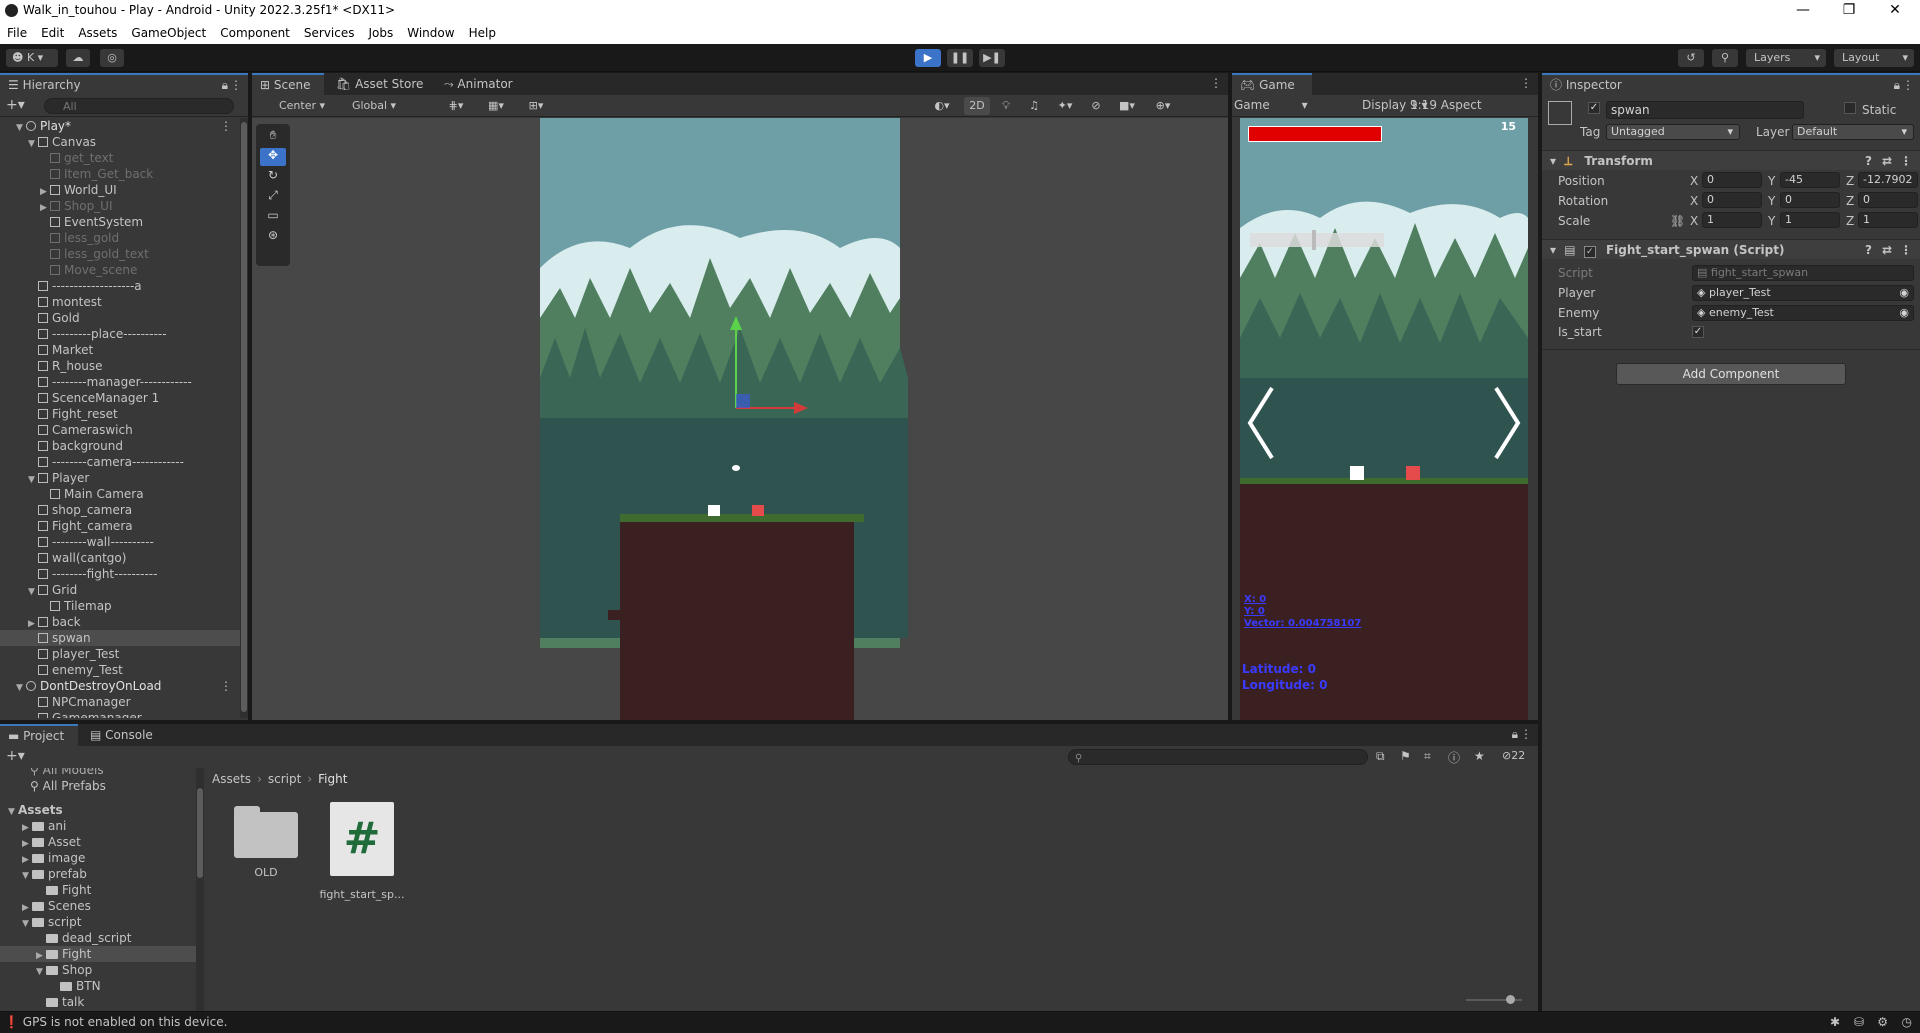 Image resolution: width=1920 pixels, height=1033 pixels. Describe the element at coordinates (1888, 200) in the screenshot. I see `rotation-z-field: 0` at that location.